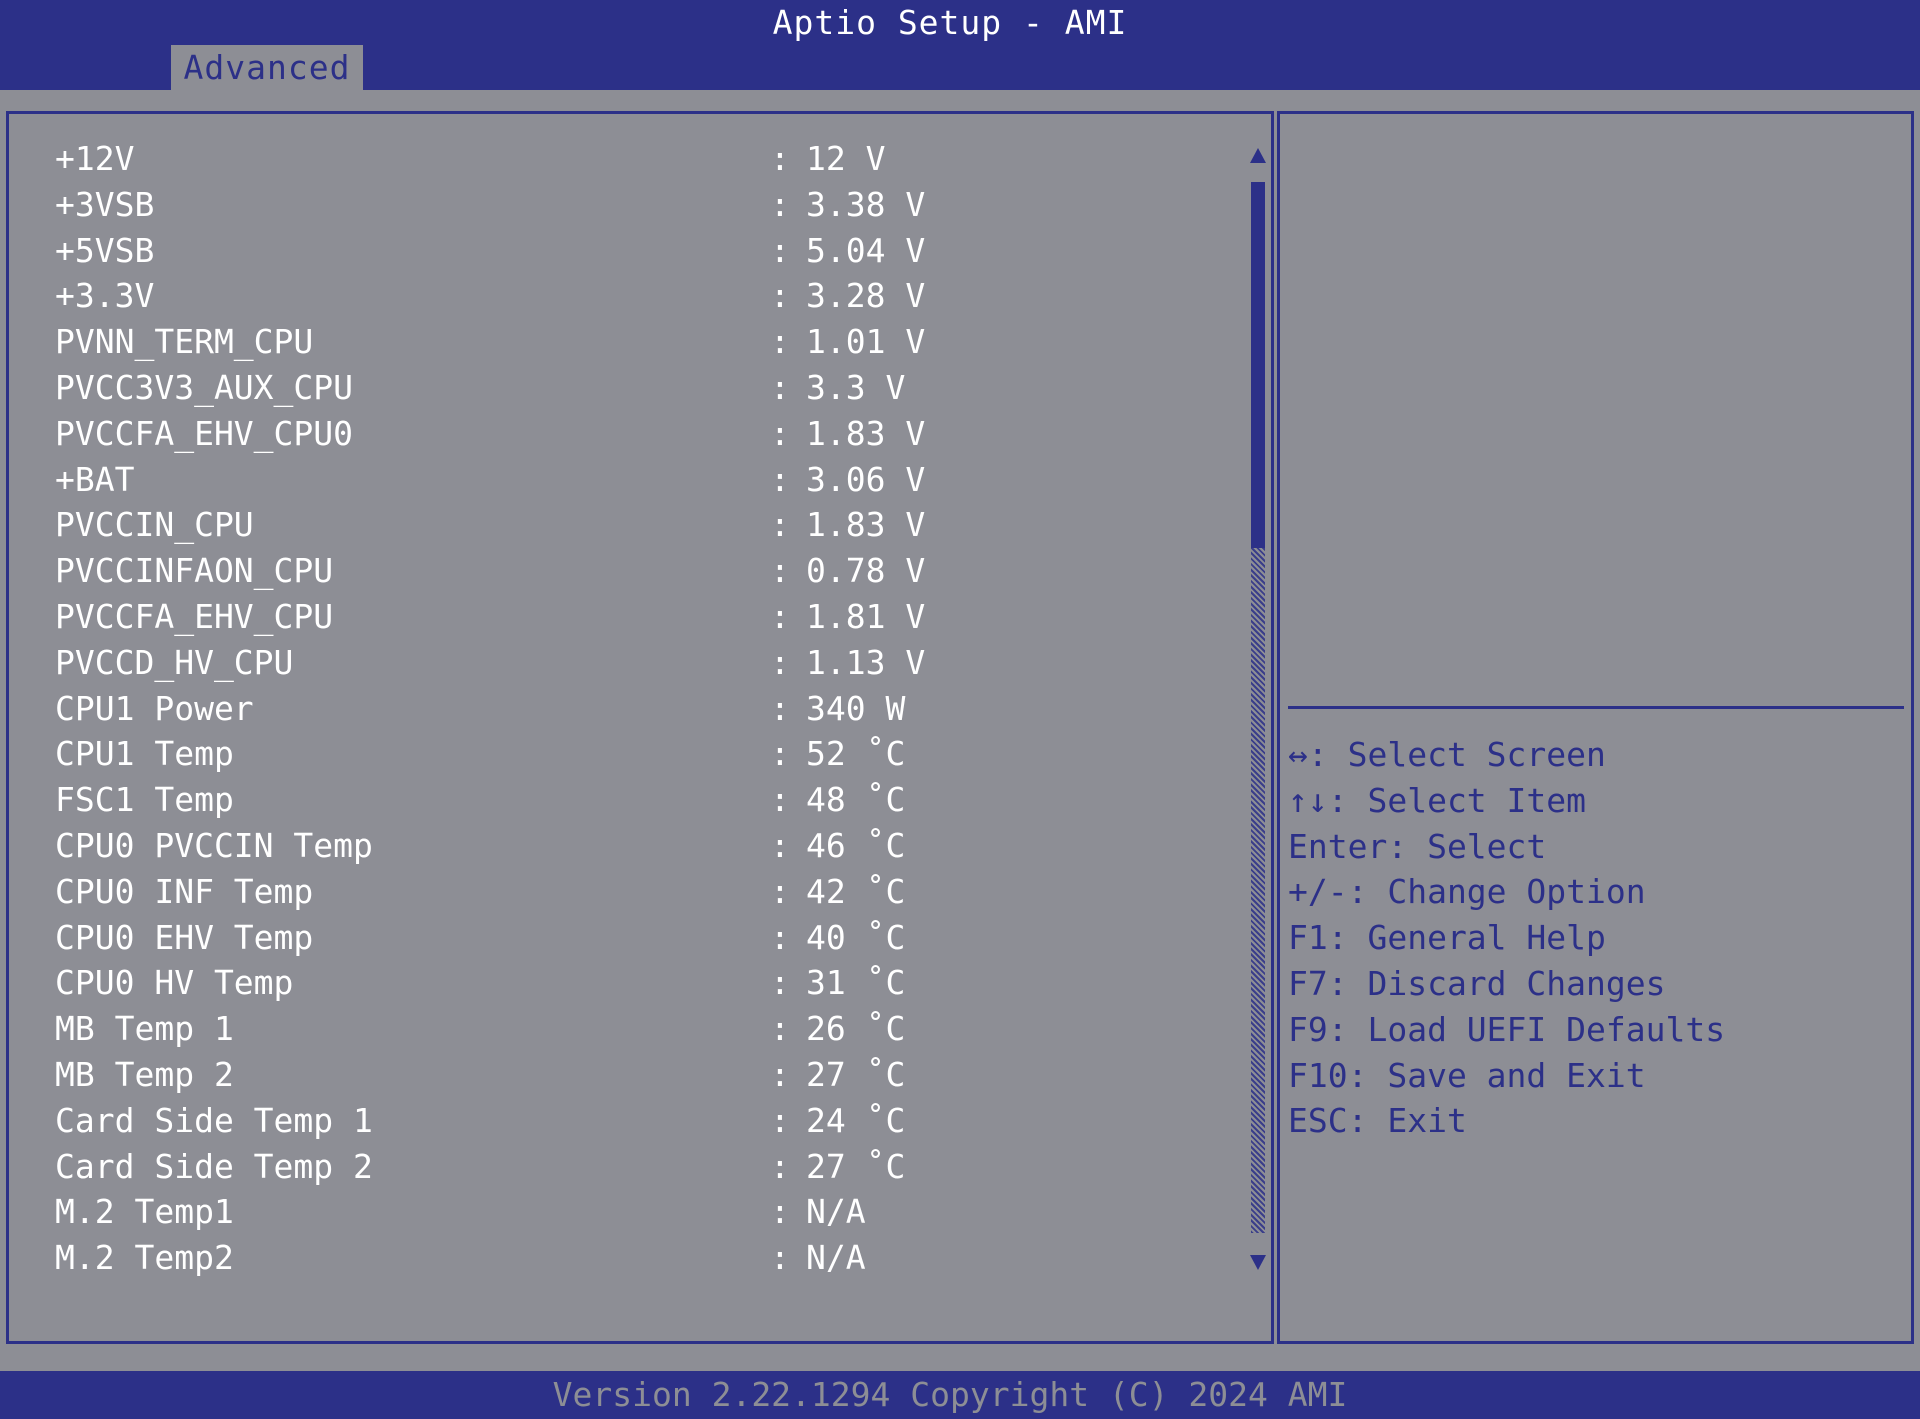 The image size is (1920, 1419). I want to click on sensor-label: PVCC3V3_AUX_CPU, so click(204, 387).